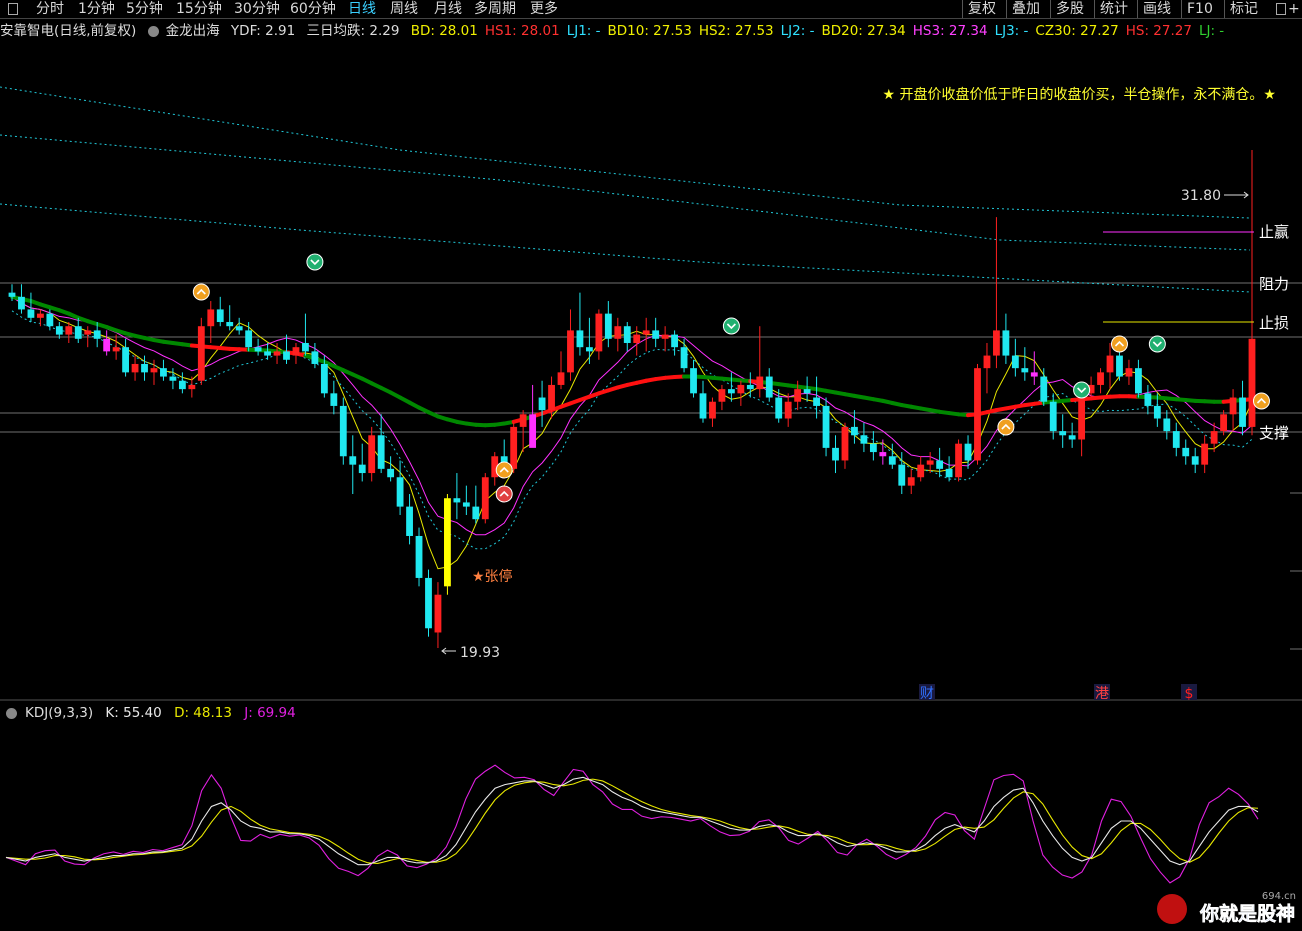 Image resolution: width=1302 pixels, height=931 pixels. What do you see at coordinates (13, 9) in the screenshot?
I see `toolbar-toggle-icon` at bounding box center [13, 9].